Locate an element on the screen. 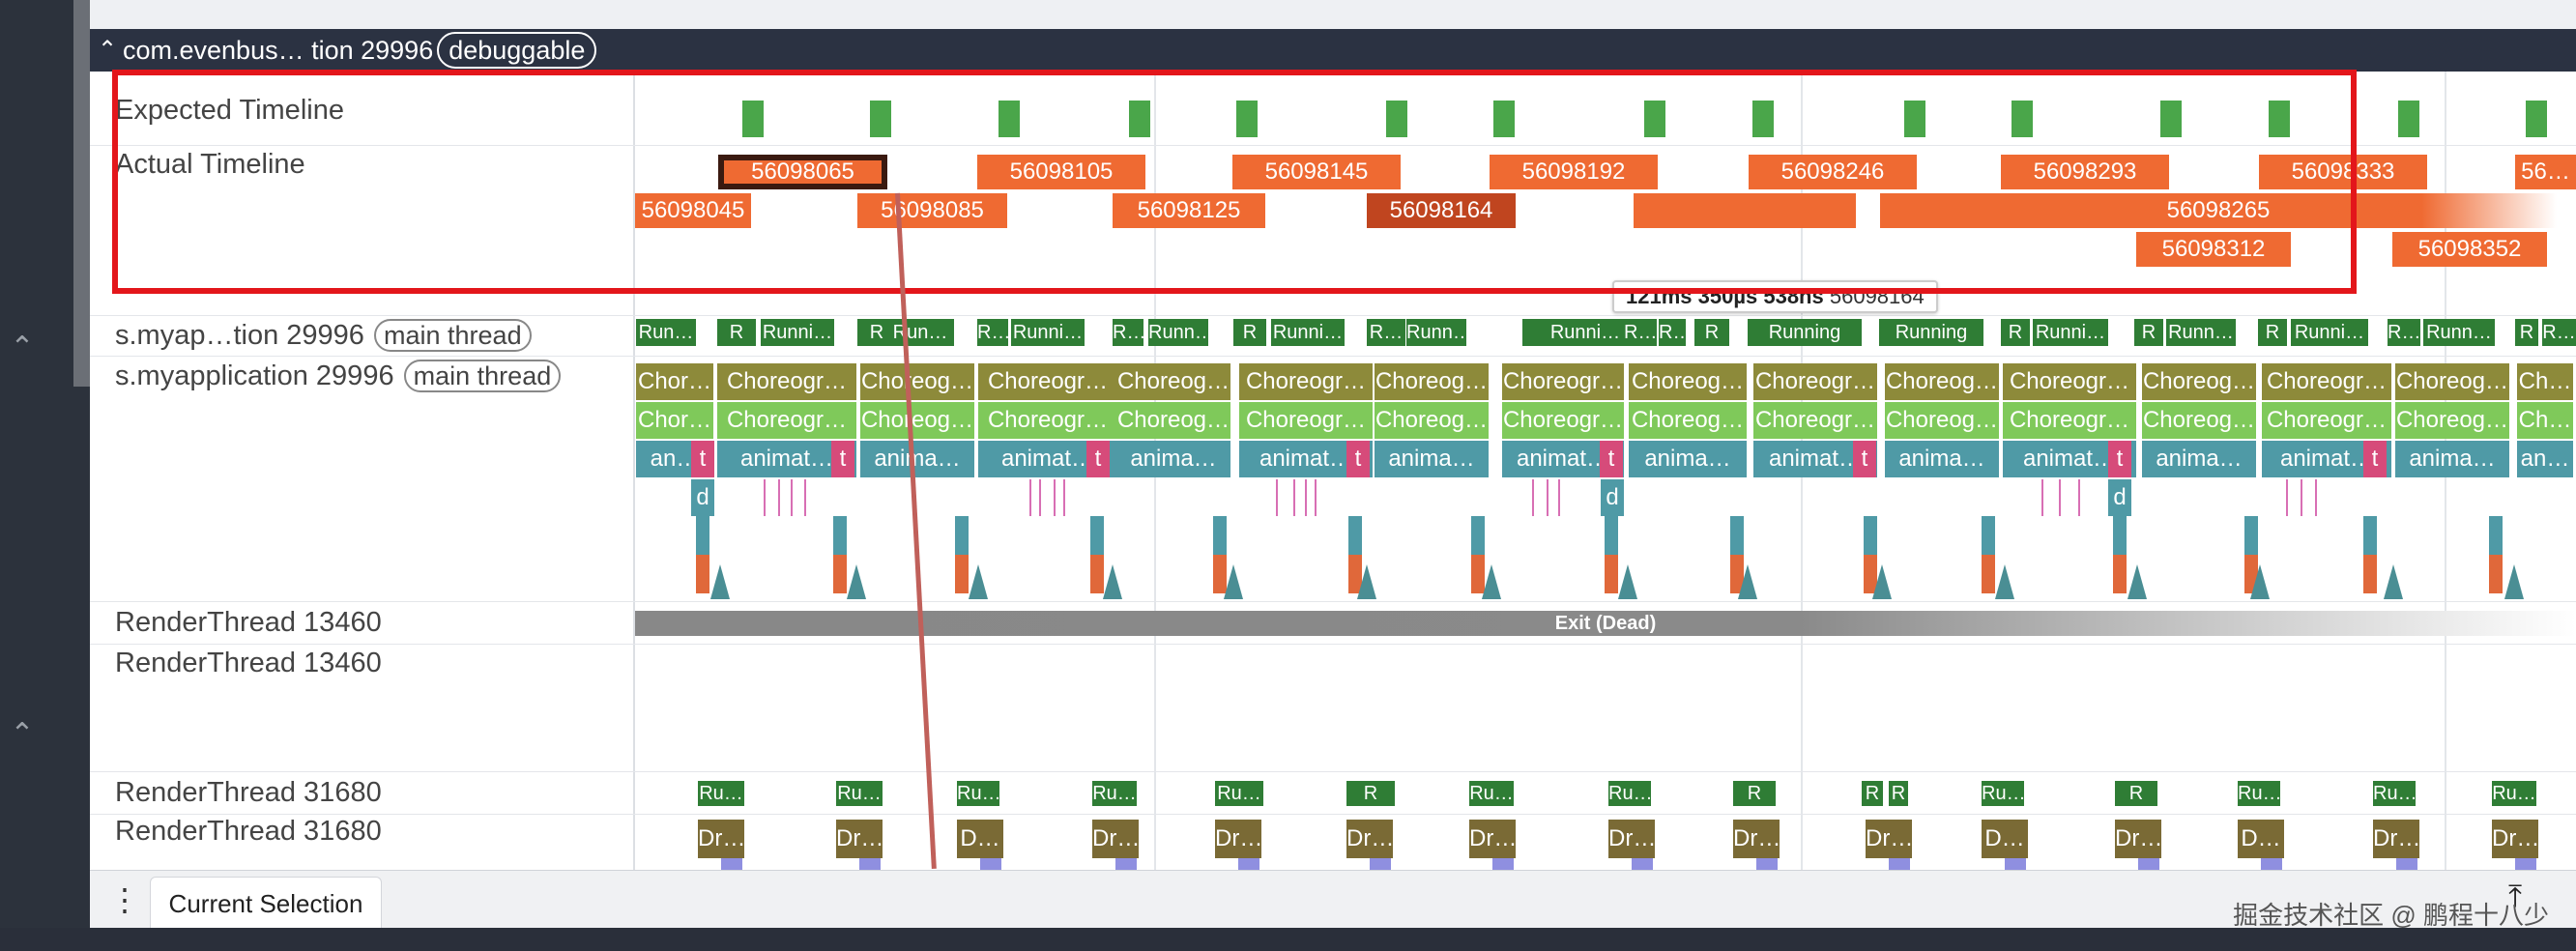 The image size is (2576, 951). vertical-scrollbar is located at coordinates (81, 193).